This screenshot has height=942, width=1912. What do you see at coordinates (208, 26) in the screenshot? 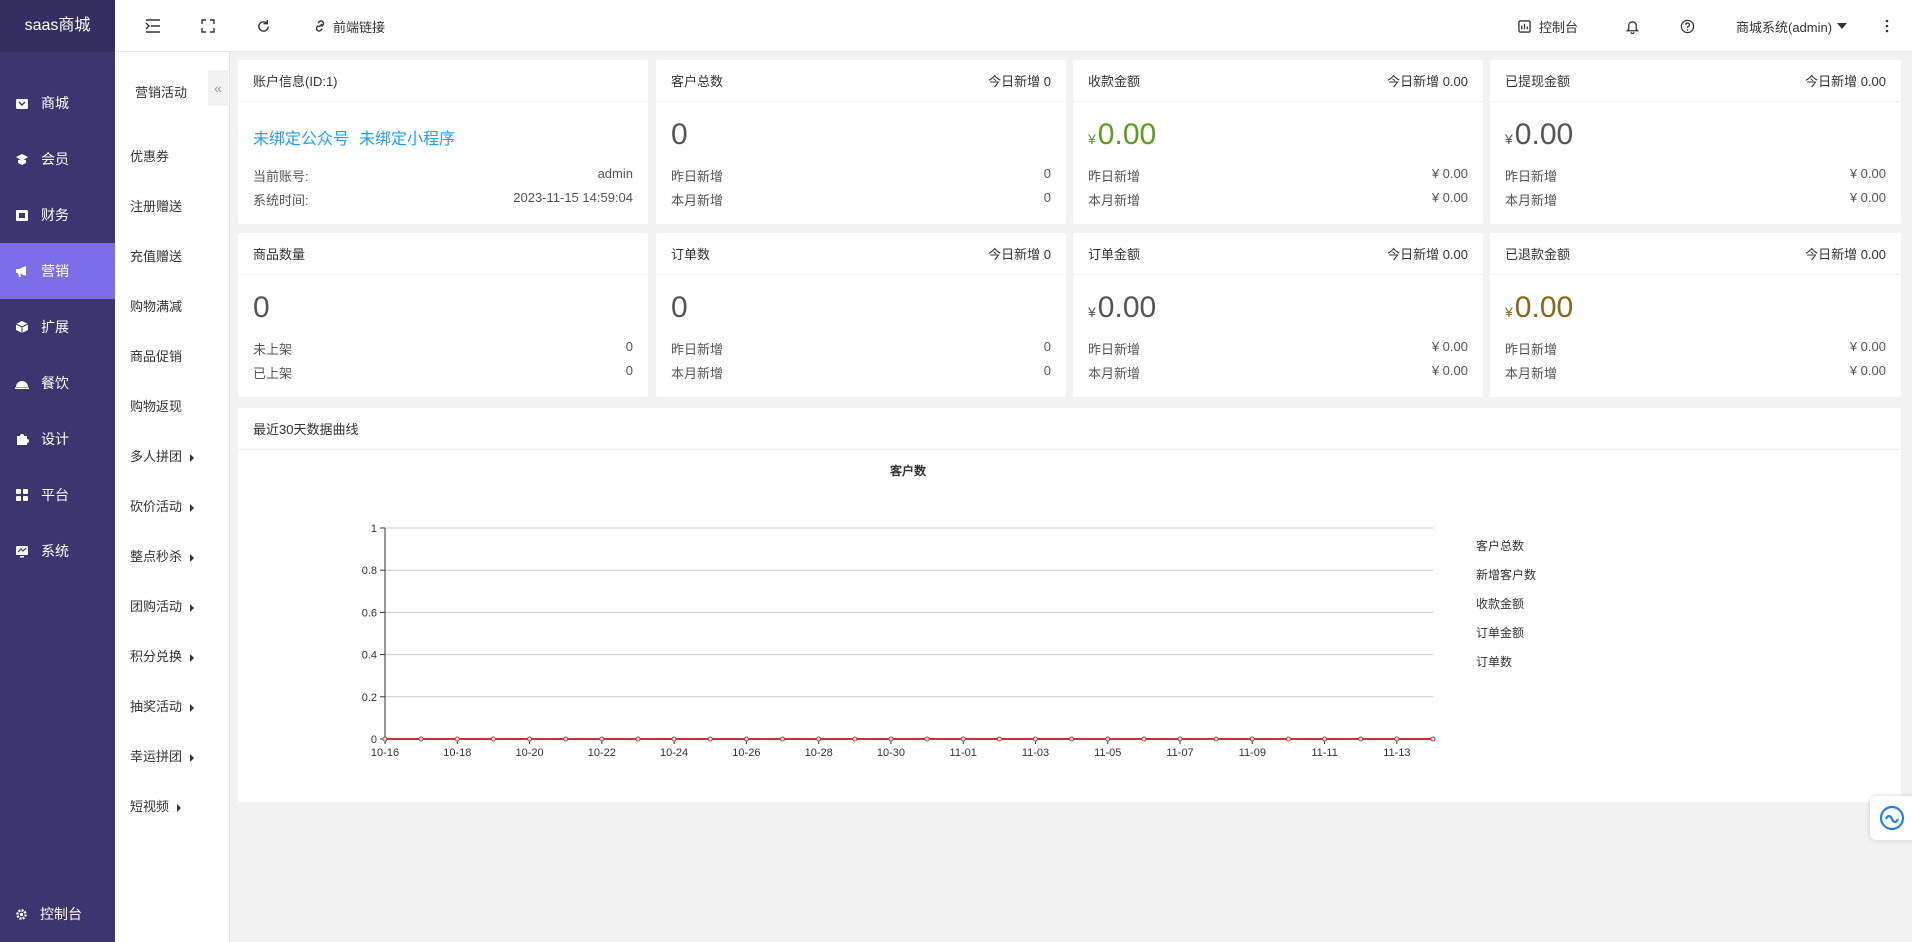
I see `fullscreen-button` at bounding box center [208, 26].